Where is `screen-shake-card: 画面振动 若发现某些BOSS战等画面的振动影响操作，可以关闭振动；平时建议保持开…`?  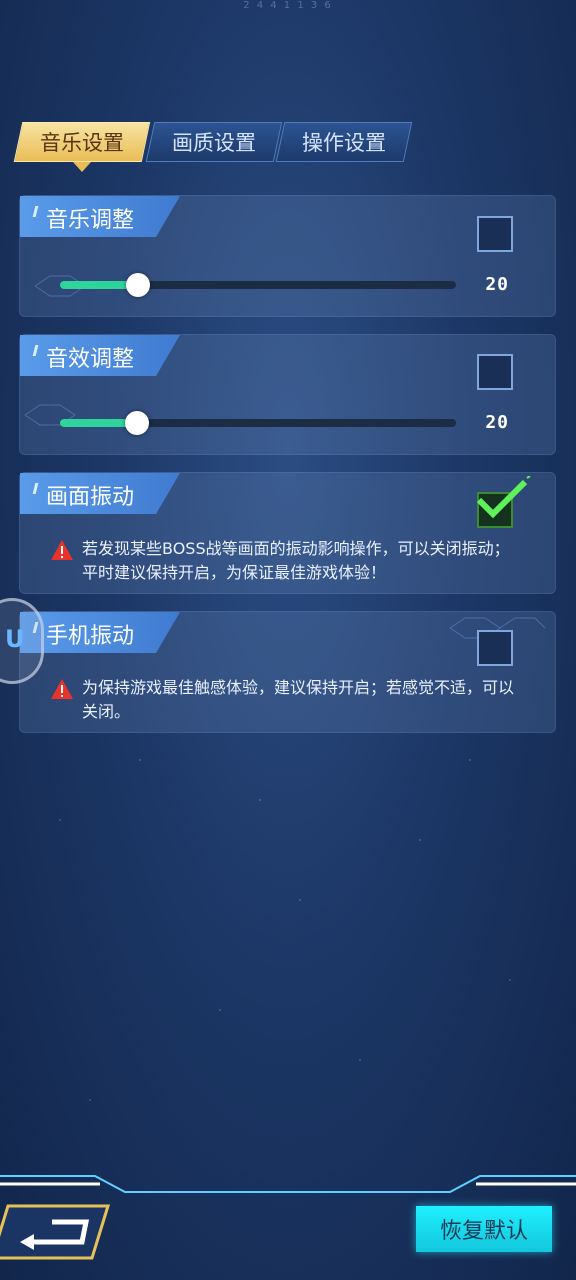 screen-shake-card: 画面振动 若发现某些BOSS战等画面的振动影响操作，可以关闭振动；平时建议保持开… is located at coordinates (287, 533).